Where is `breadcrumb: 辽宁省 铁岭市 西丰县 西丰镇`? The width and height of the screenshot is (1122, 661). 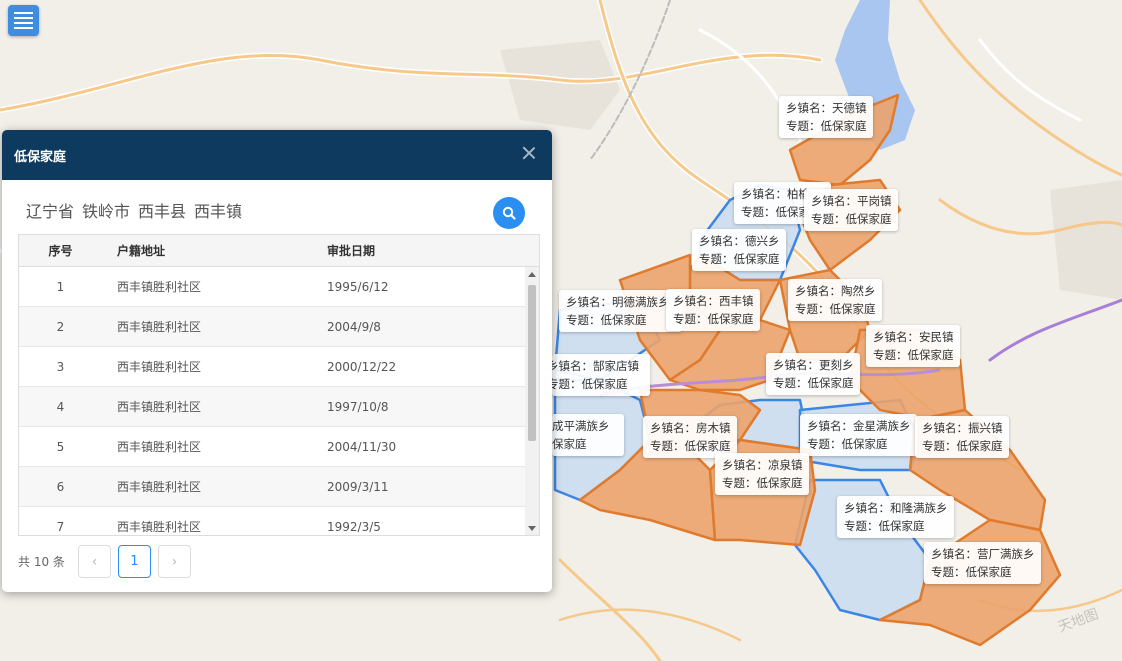 breadcrumb: 辽宁省 铁岭市 西丰县 西丰镇 is located at coordinates (134, 210).